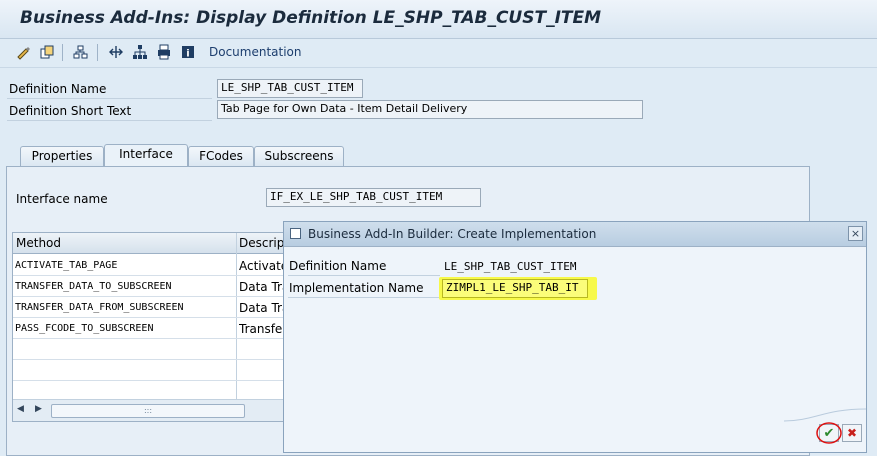 This screenshot has height=456, width=877. I want to click on definition-name-field: LE_SHP_TAB_CUST_ITEM, so click(290, 88).